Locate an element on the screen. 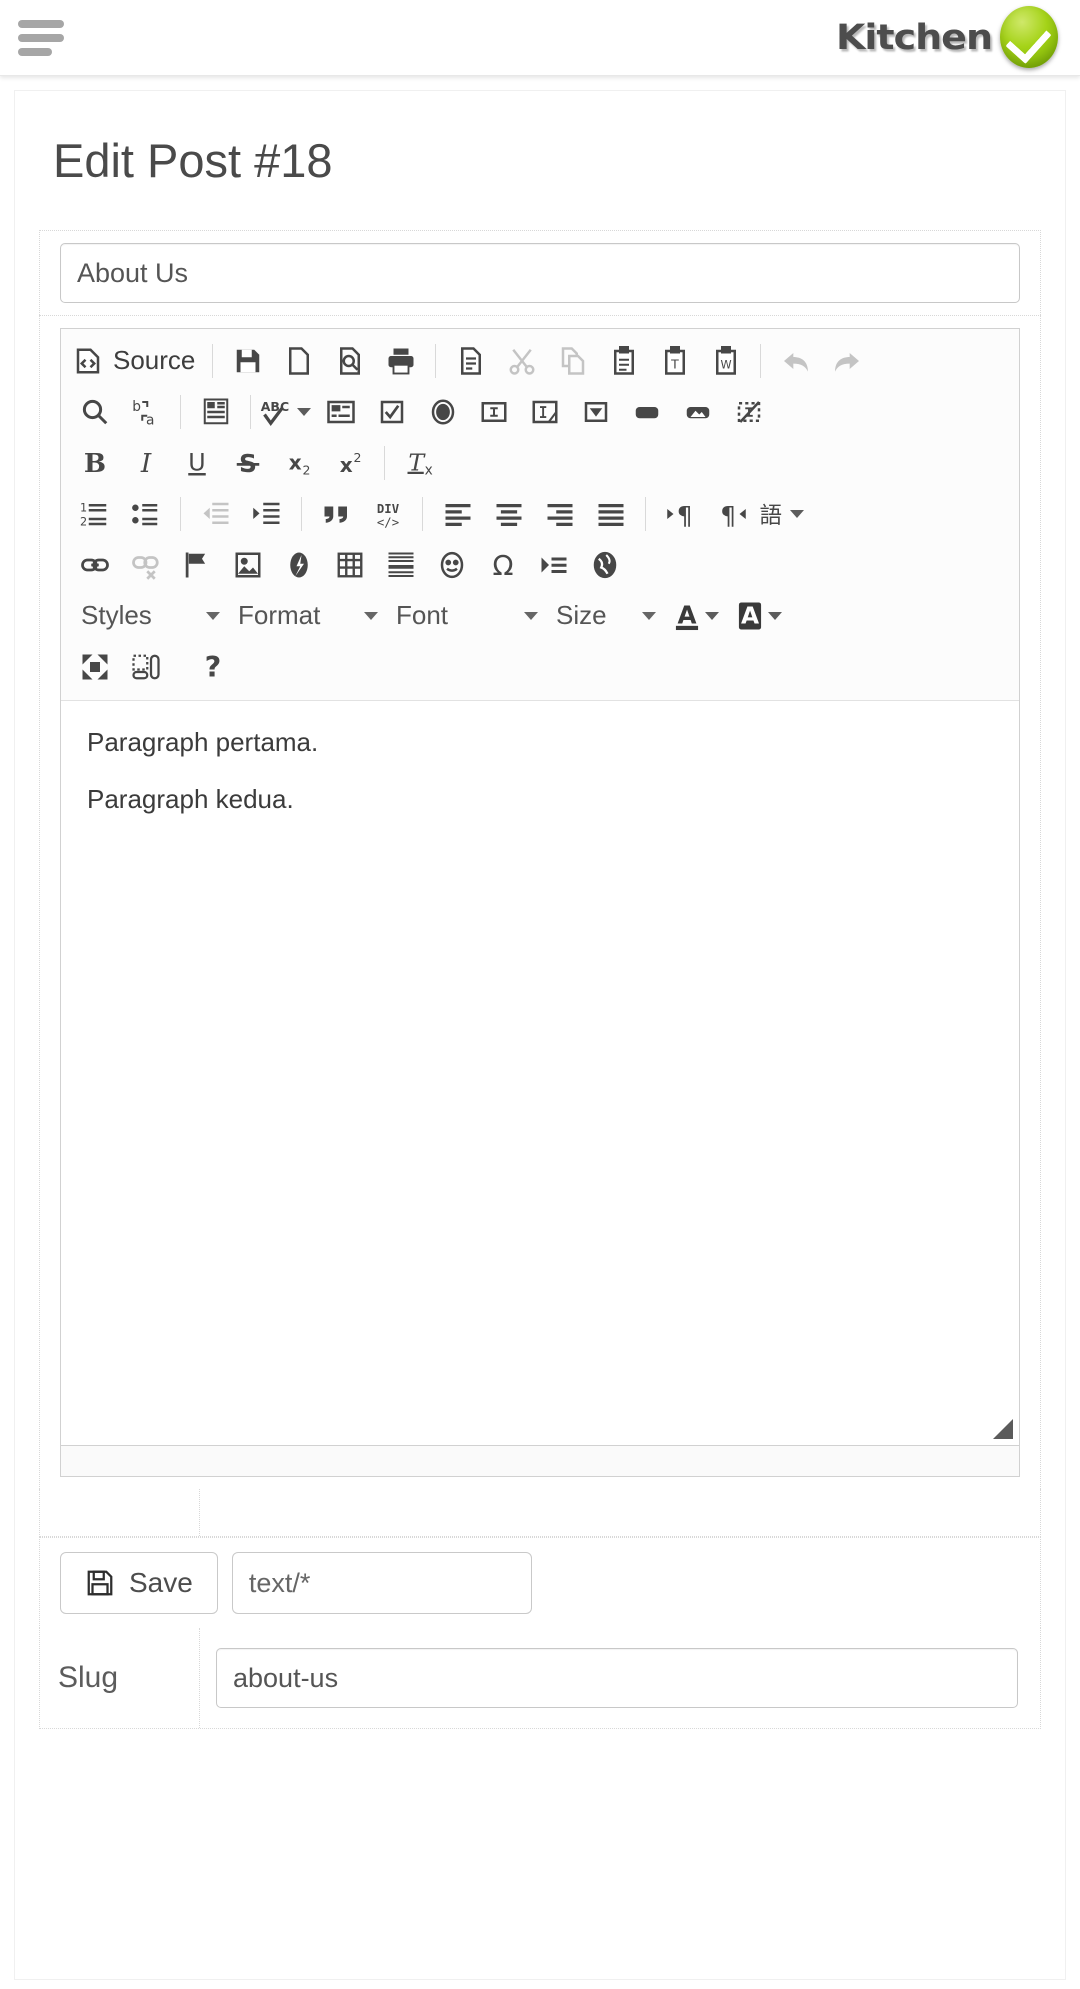 This screenshot has height=1989, width=1080. picture-icon is located at coordinates (247, 565).